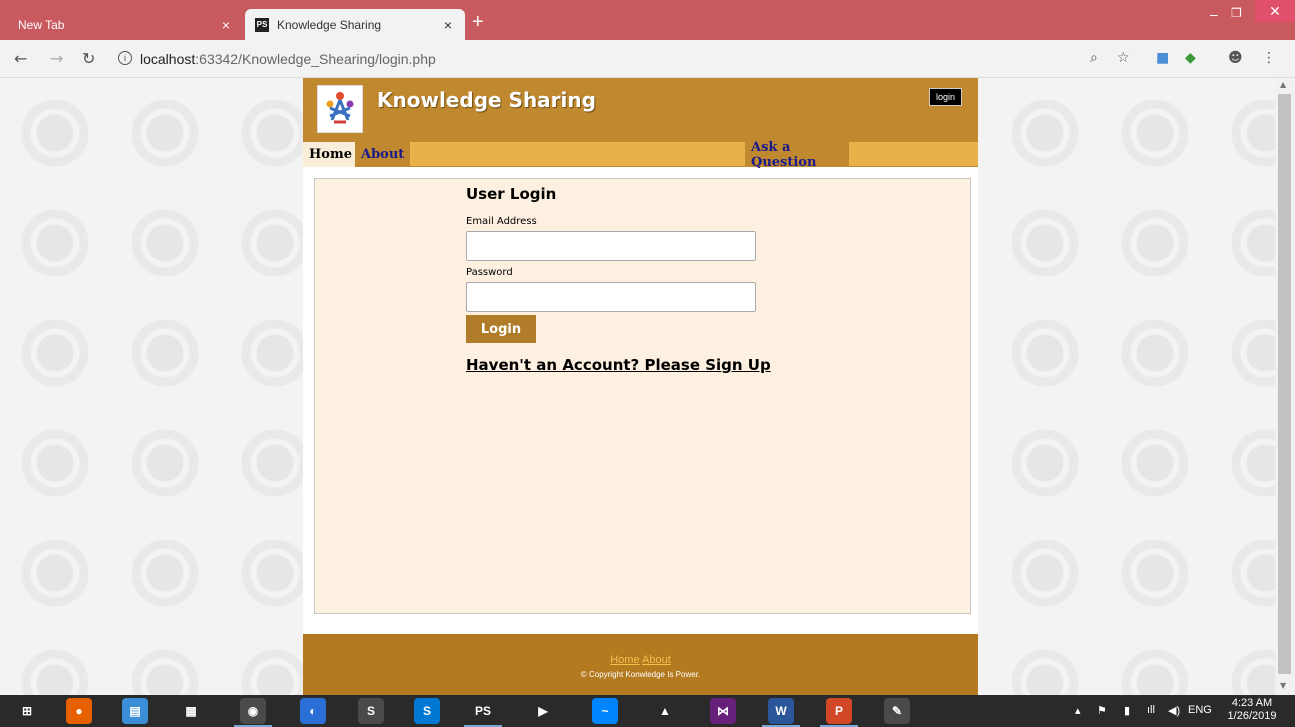 This screenshot has height=727, width=1295. What do you see at coordinates (383, 154) in the screenshot?
I see `nav-about: About` at bounding box center [383, 154].